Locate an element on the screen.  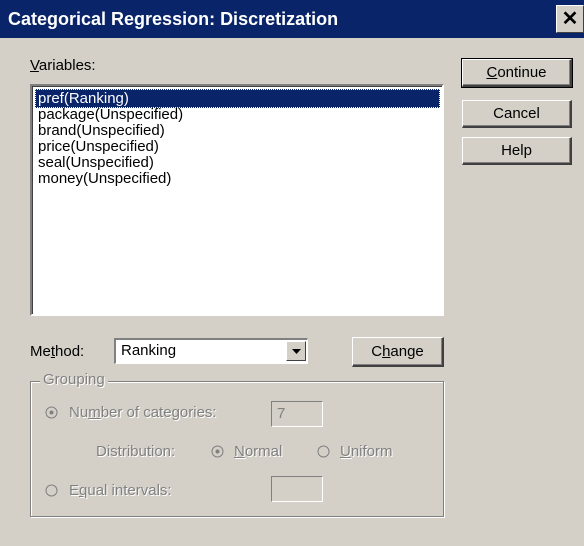
equal-intervals-label: Equal intervals: is located at coordinates (120, 490).